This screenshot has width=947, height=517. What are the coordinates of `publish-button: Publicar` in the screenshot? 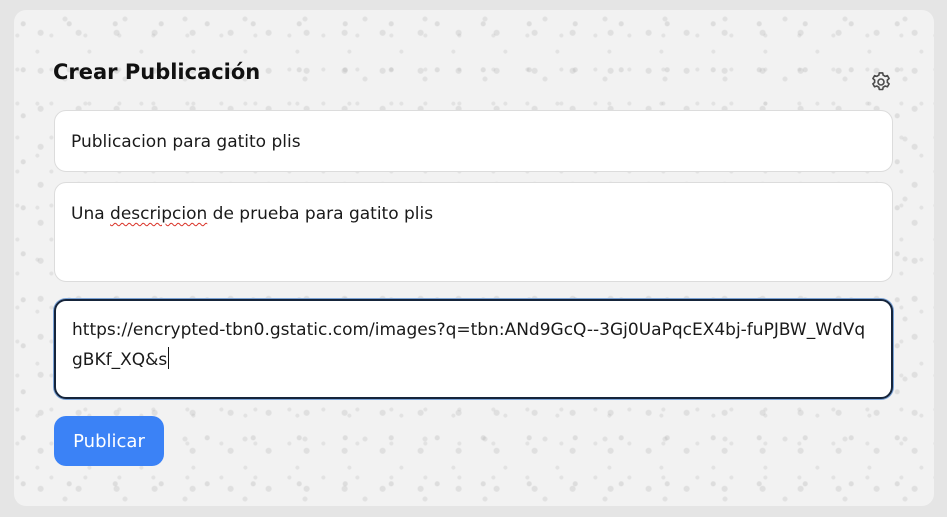 It's located at (109, 441).